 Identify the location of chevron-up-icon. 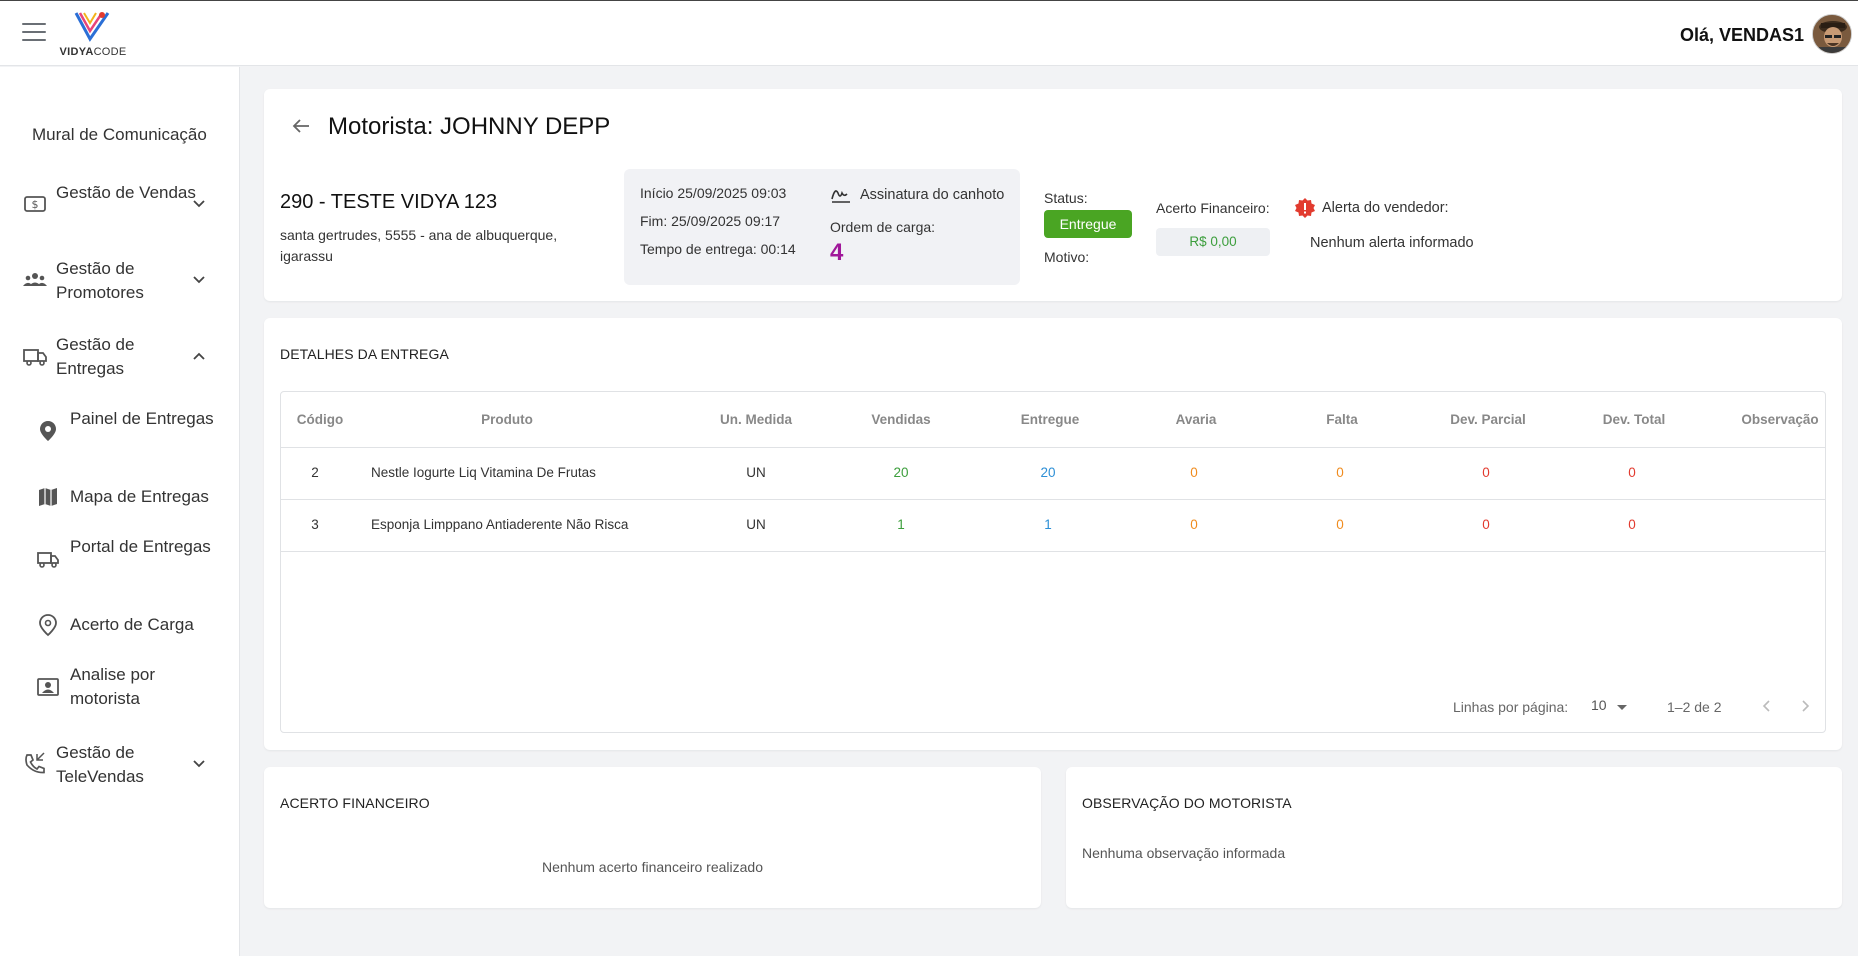
(199, 356).